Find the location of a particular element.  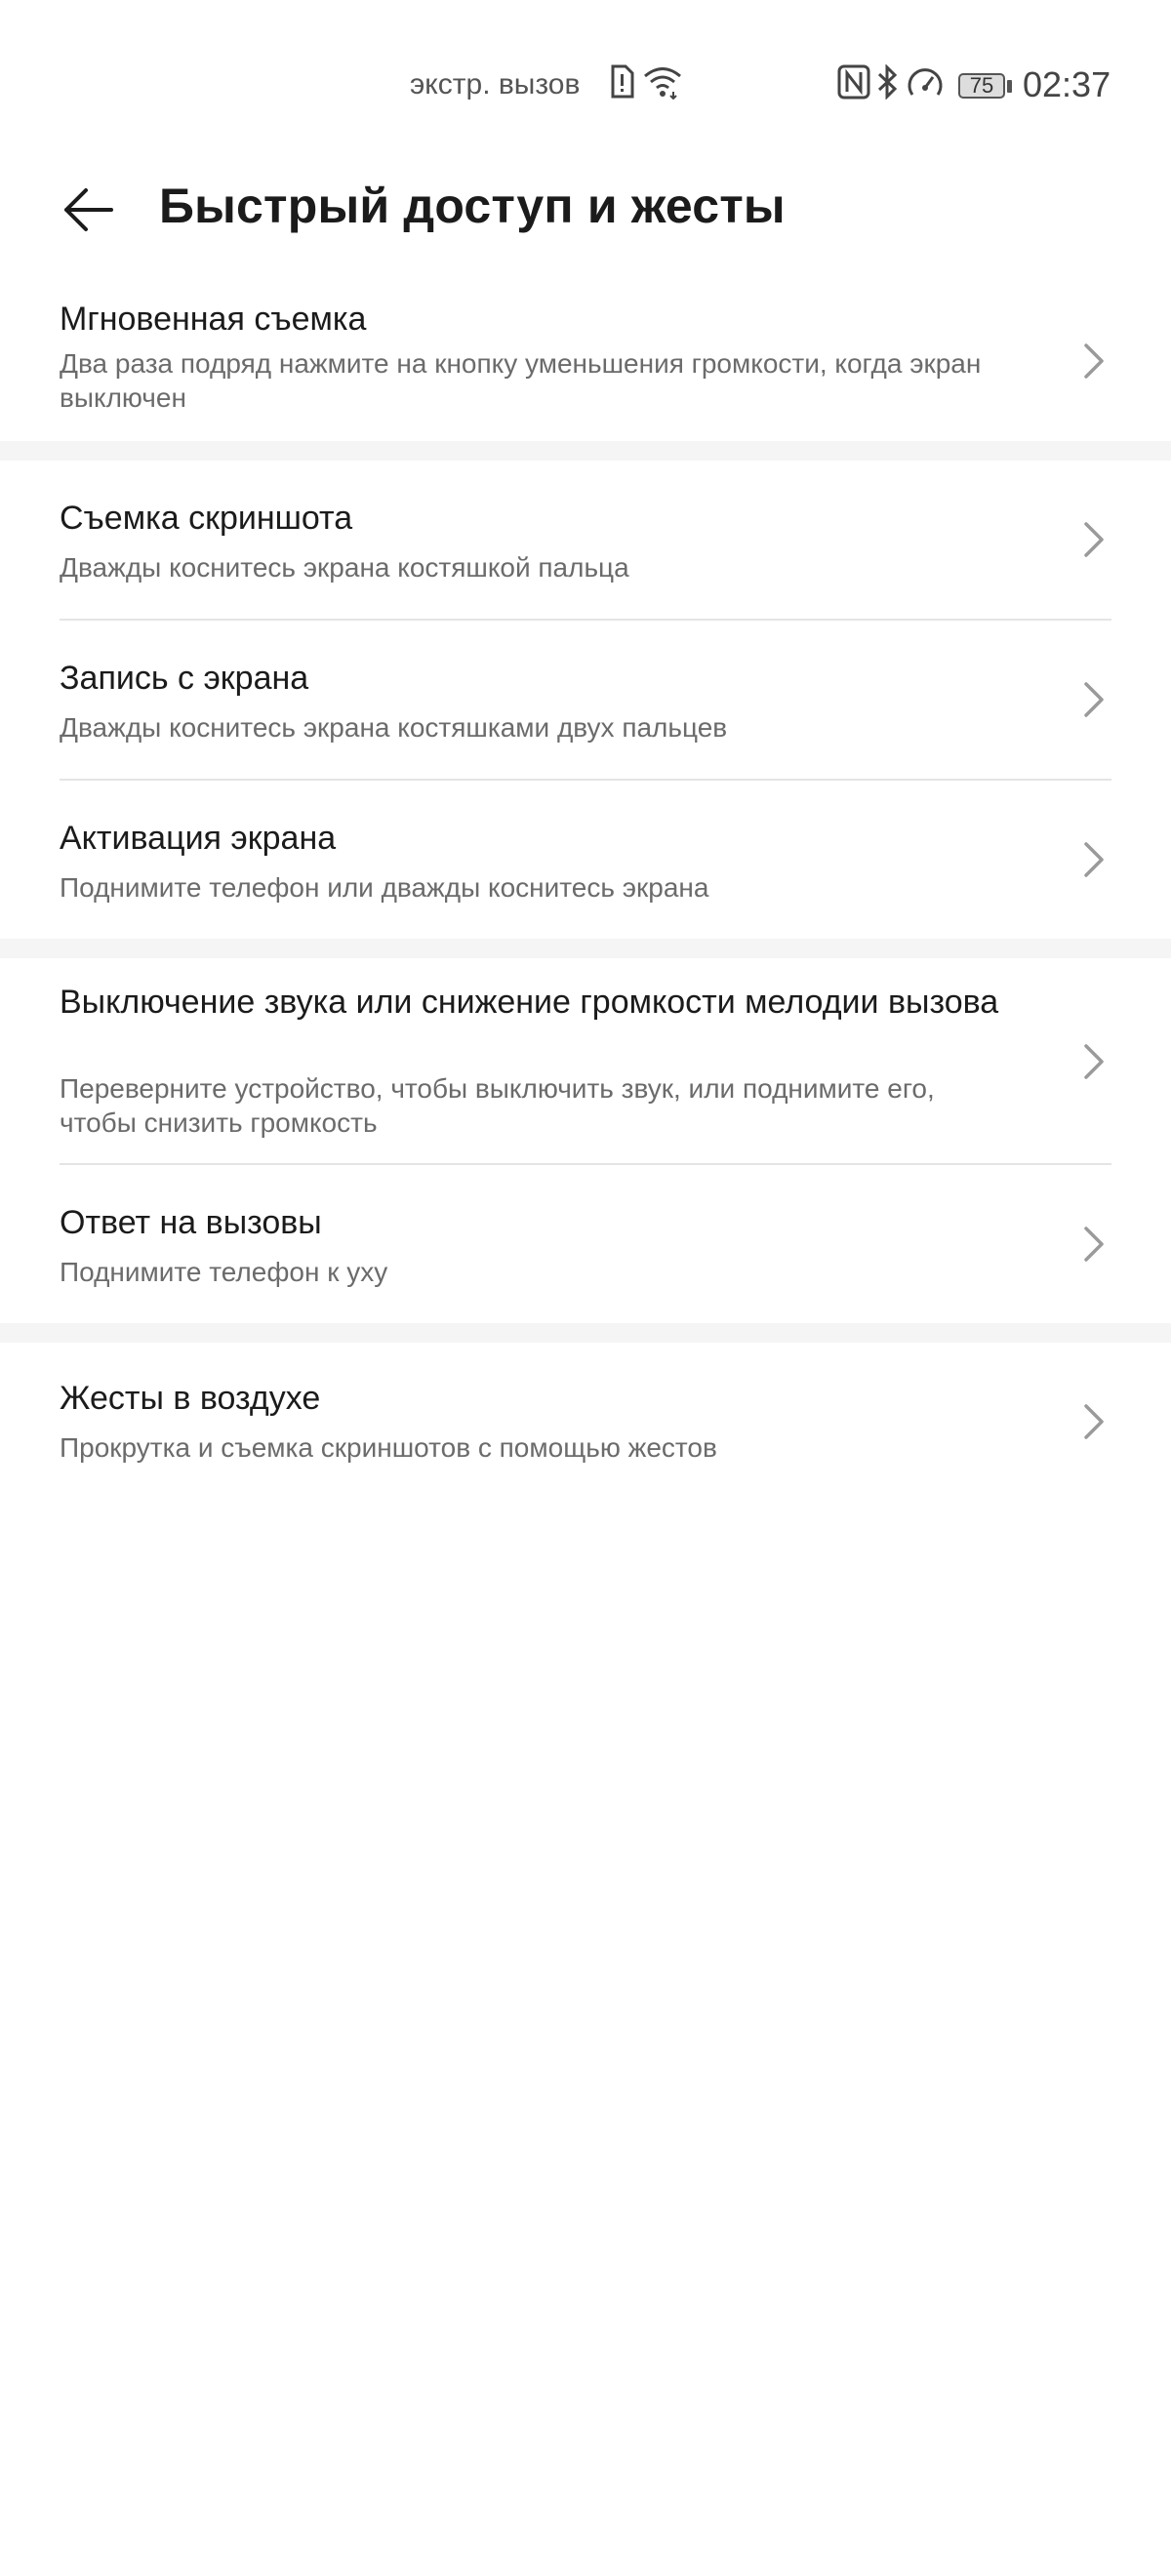

list-item-answer-calls: Ответ на вызовы Поднимите телефон к уху is located at coordinates (585, 1244).